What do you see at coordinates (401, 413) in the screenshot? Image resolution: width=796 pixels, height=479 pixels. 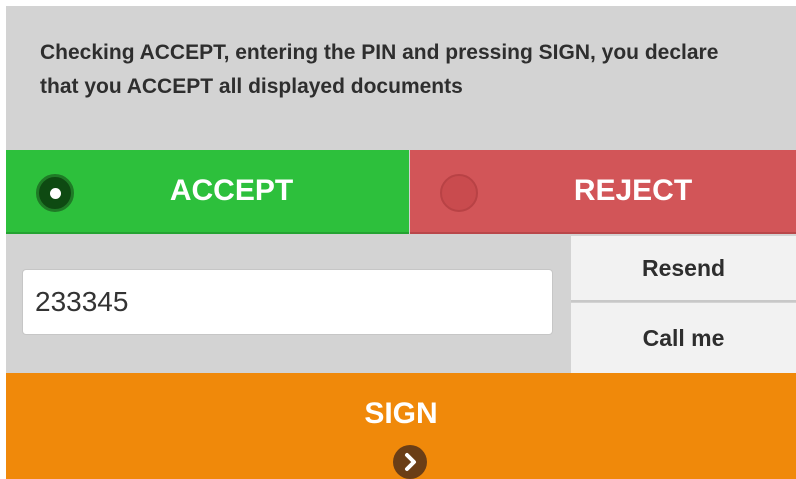 I see `sign-label: SIGN` at bounding box center [401, 413].